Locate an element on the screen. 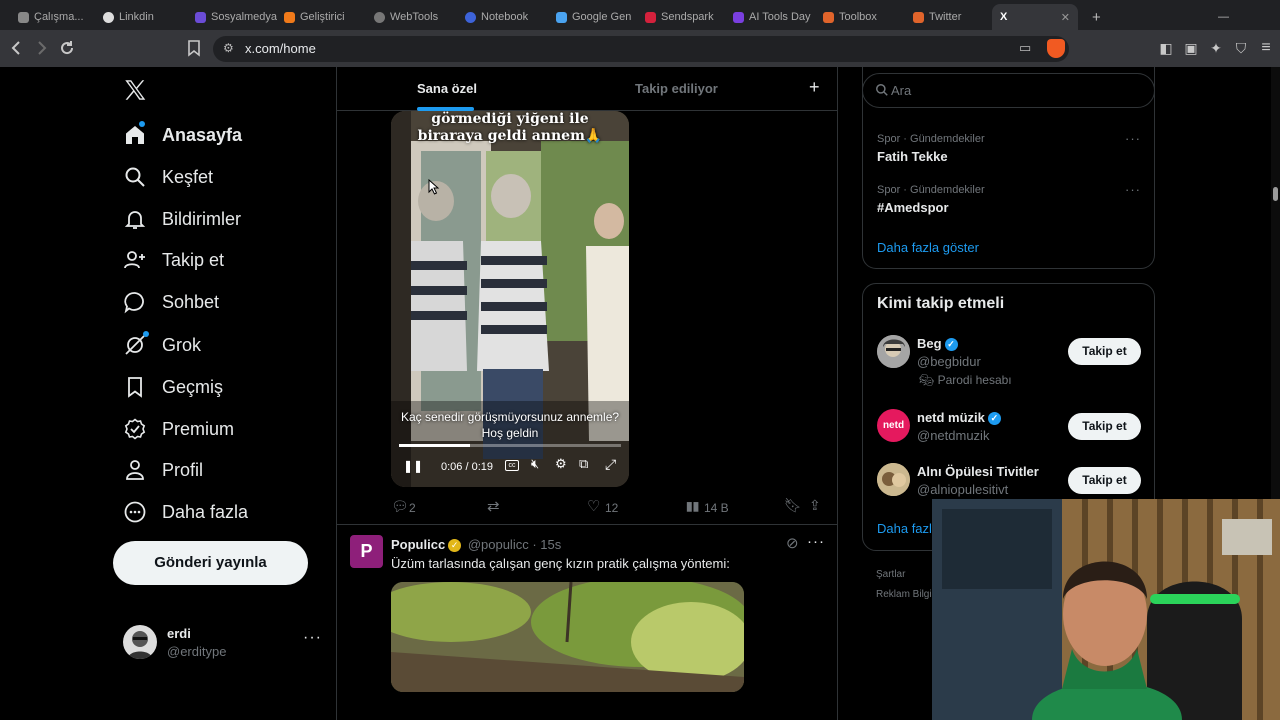 This screenshot has height=720, width=1280. sidebar-item-chat: Sohbet is located at coordinates (170, 302).